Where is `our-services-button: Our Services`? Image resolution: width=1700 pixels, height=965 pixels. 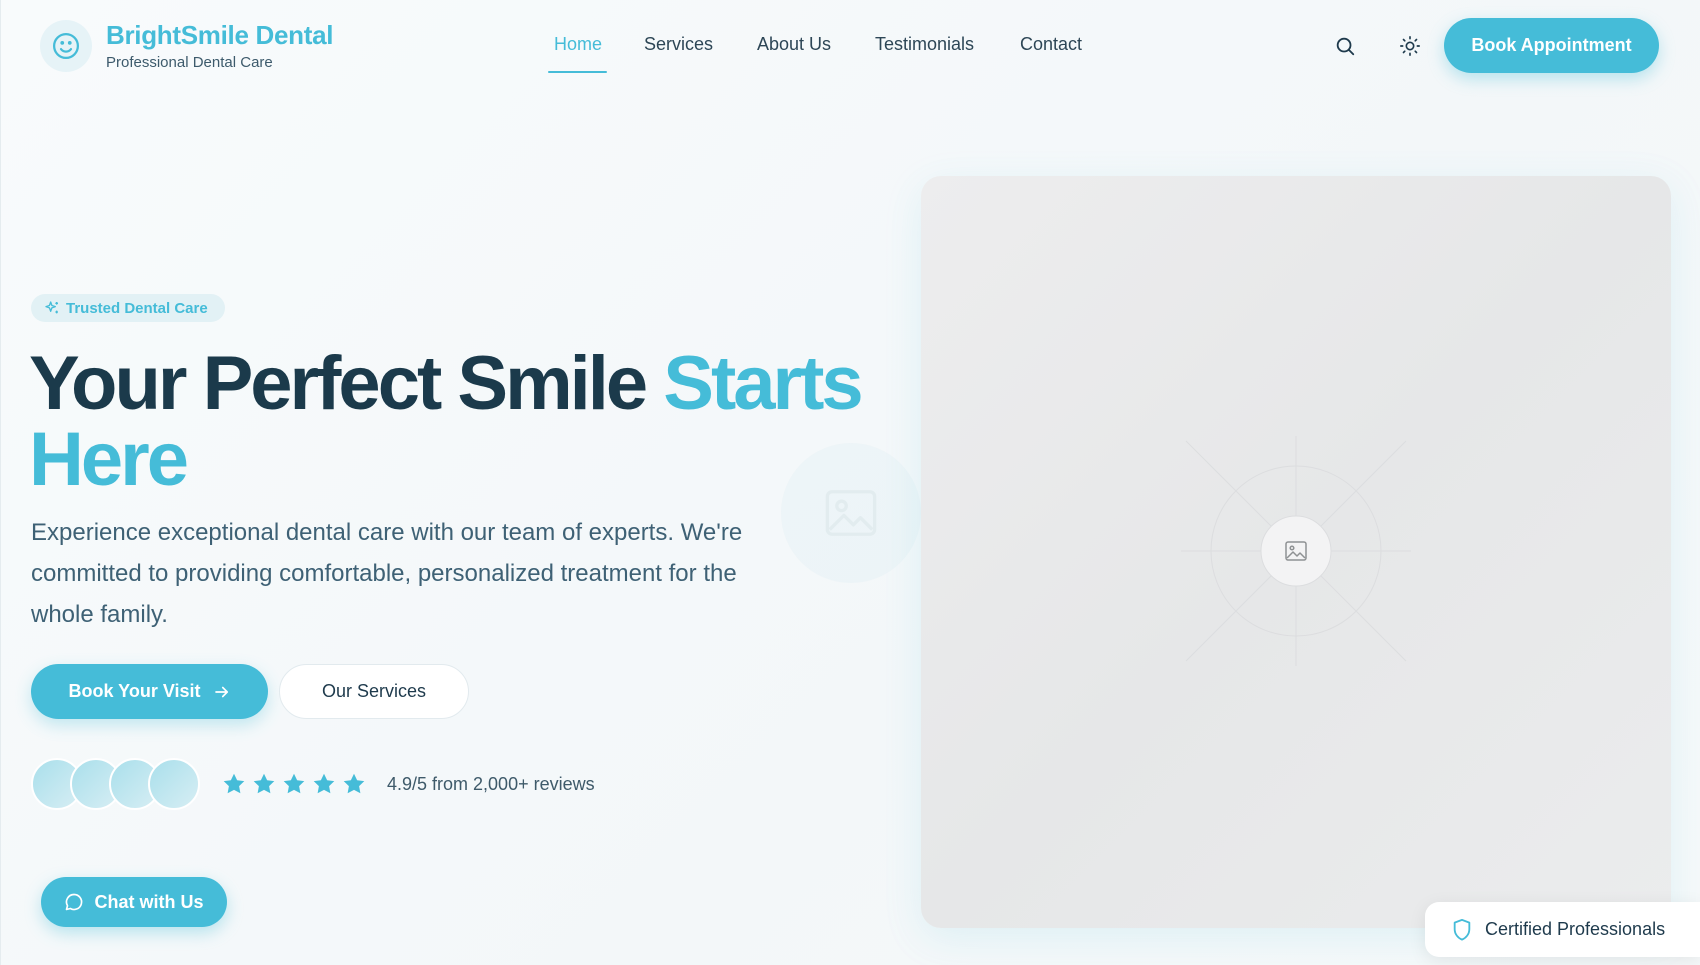 our-services-button: Our Services is located at coordinates (374, 691).